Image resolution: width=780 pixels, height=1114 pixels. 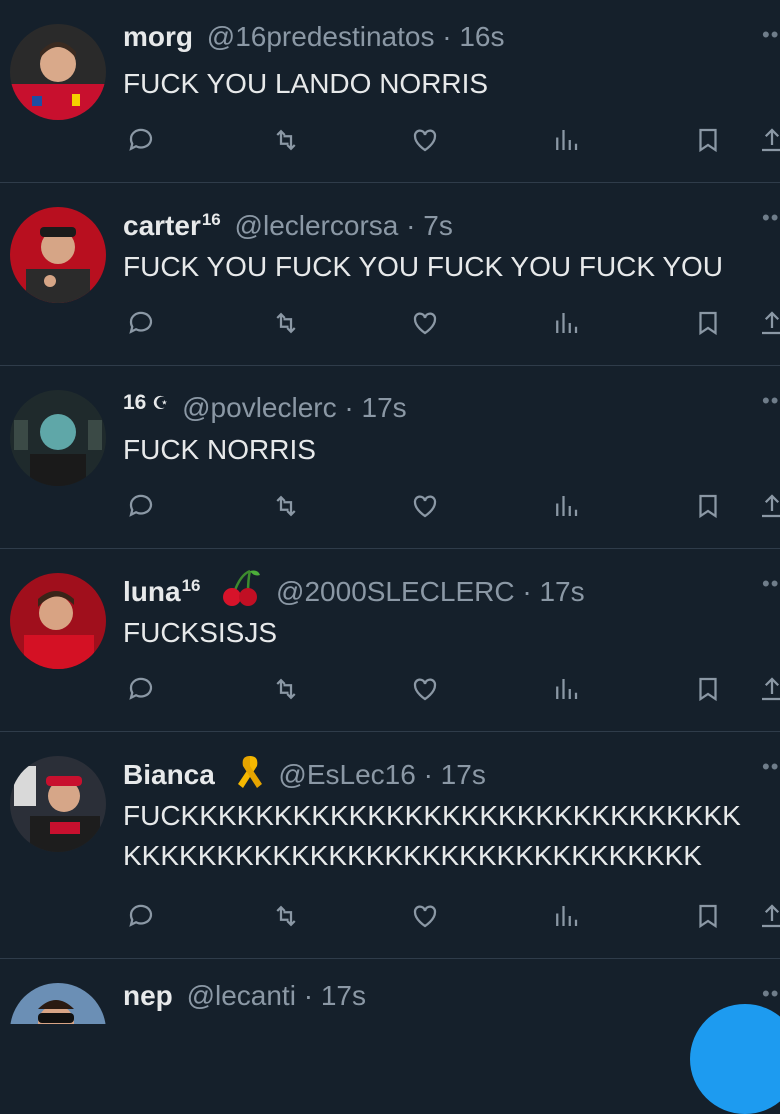 I want to click on tweet-text: FUCKKKKKKKKKKKKKKKKKKKKKKKKKKKKKK, so click(x=432, y=815).